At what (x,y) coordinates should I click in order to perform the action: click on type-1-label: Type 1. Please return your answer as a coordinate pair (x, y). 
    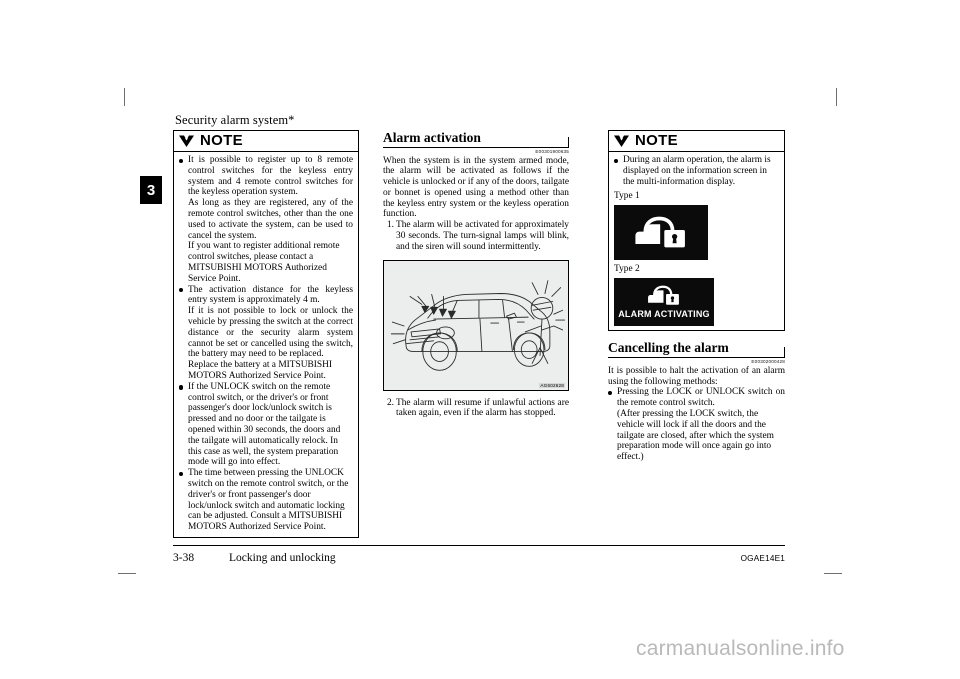
    Looking at the image, I should click on (627, 196).